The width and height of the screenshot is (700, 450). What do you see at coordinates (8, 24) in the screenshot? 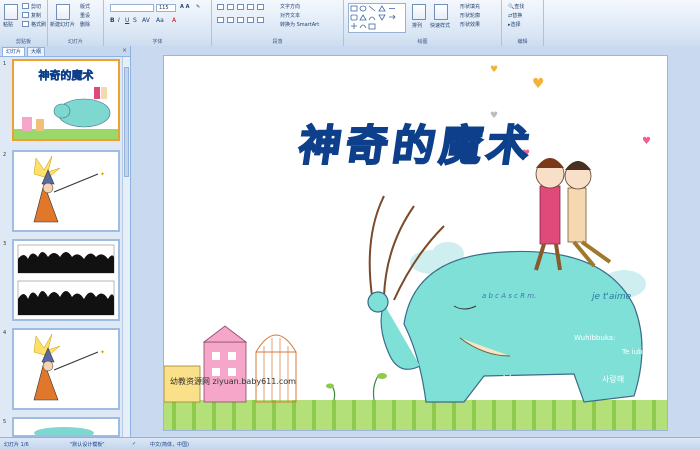
I see `paste-button: 粘贴` at bounding box center [8, 24].